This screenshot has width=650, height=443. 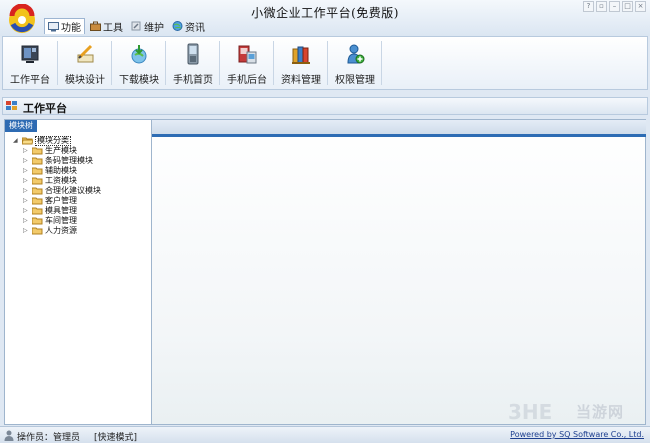 What do you see at coordinates (61, 230) in the screenshot?
I see `tree-item-label: 人力资源` at bounding box center [61, 230].